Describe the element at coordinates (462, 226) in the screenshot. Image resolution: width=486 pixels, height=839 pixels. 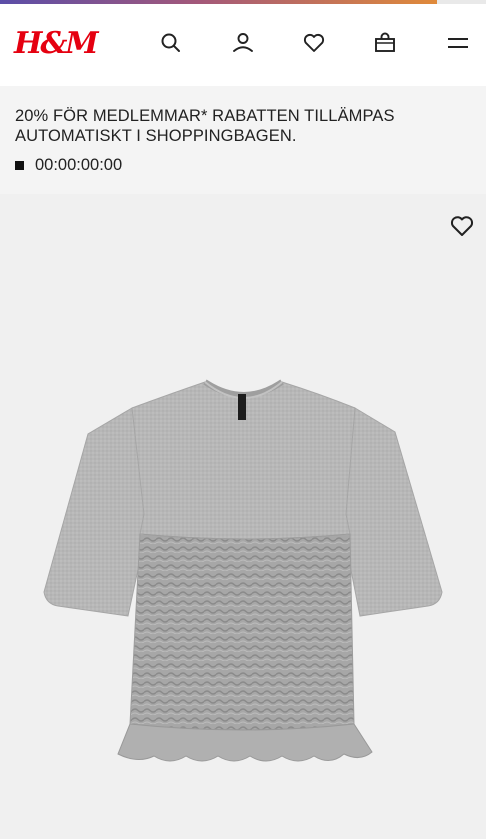
I see `heart-icon` at that location.